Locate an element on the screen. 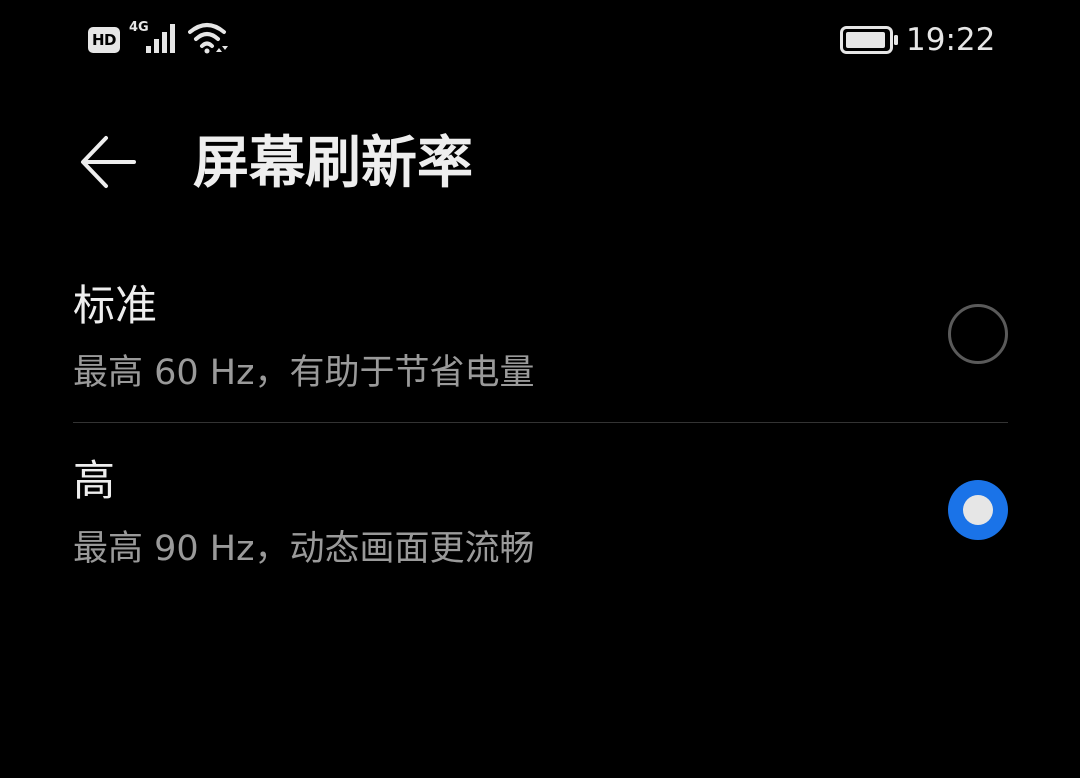  option-subtitle: 最高 90 Hz，动态画面更流畅 is located at coordinates (304, 549).